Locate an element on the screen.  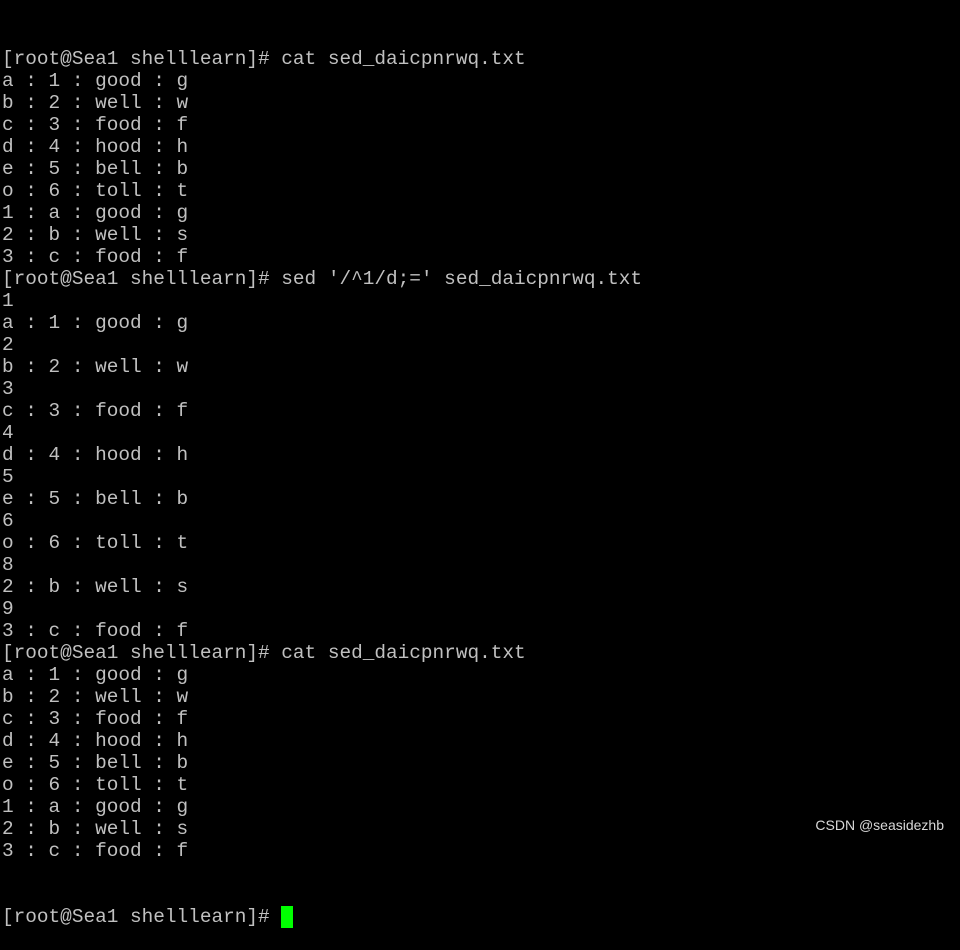
output-line: 3 is located at coordinates (8, 389).